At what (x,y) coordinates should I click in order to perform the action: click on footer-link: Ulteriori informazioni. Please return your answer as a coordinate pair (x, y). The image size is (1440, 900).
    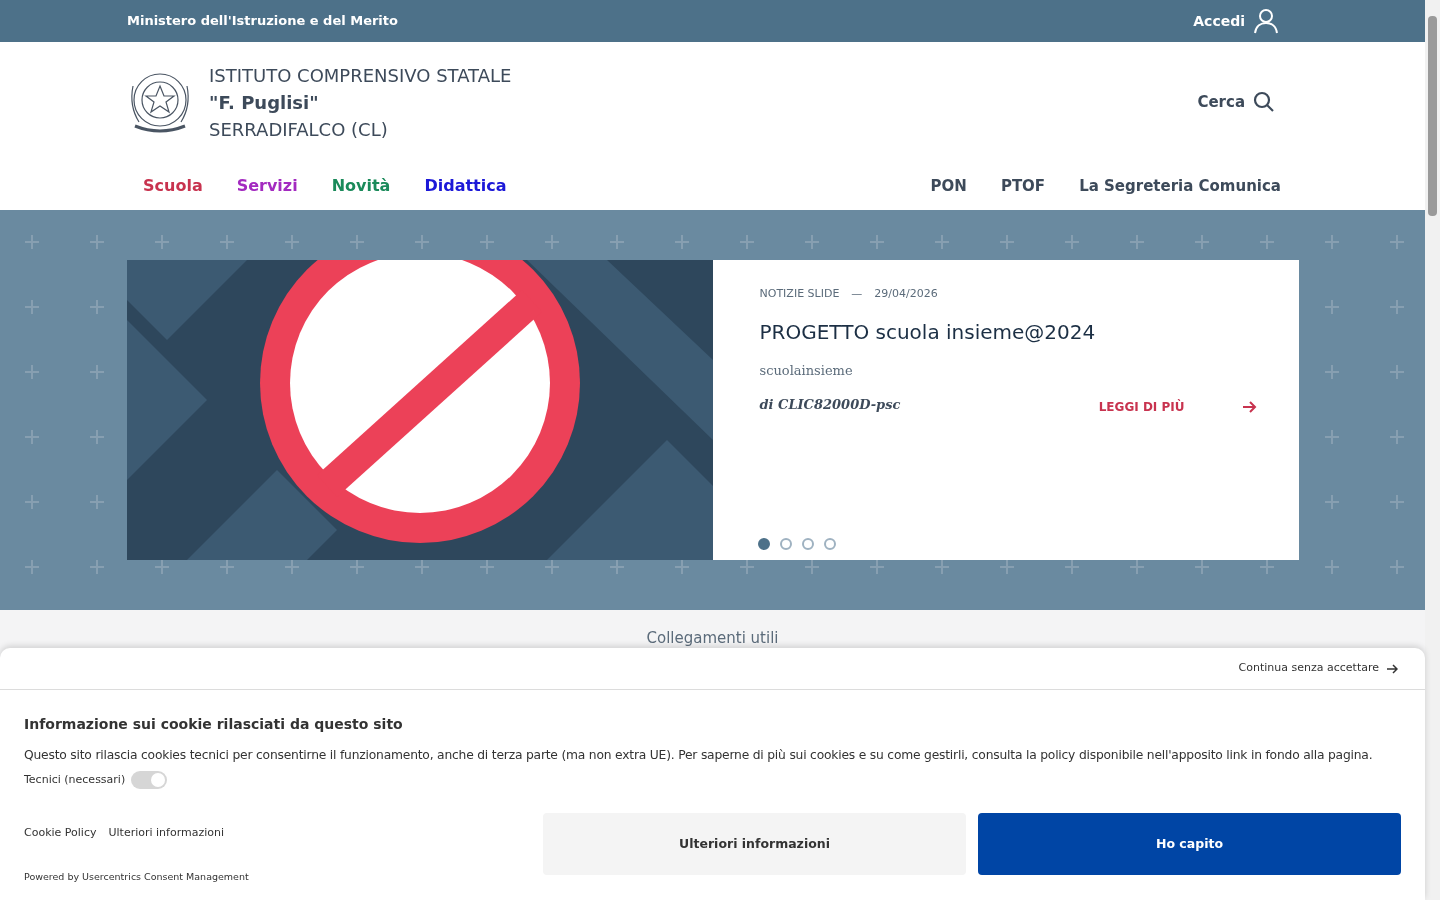
    Looking at the image, I should click on (166, 833).